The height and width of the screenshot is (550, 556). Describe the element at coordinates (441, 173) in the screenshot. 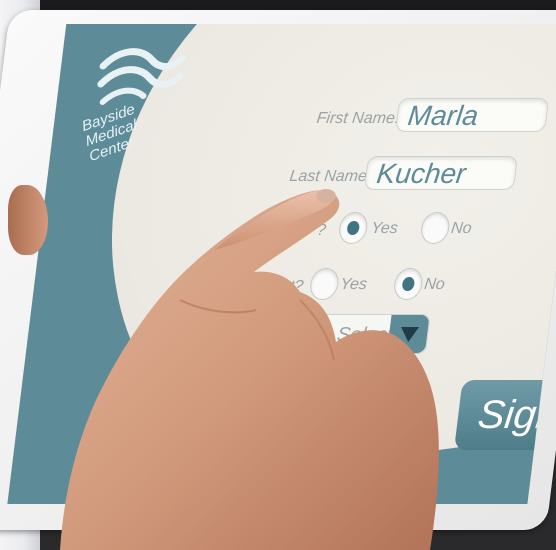

I see `last-name-field: Kucher` at that location.